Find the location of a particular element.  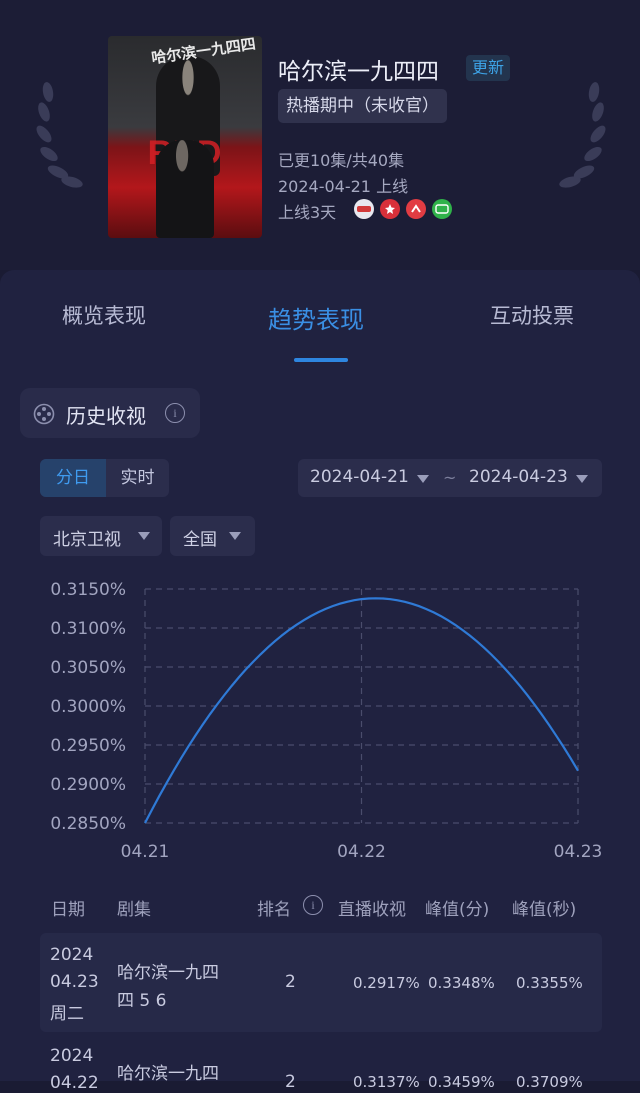

row-peak-sec: 0.3709% is located at coordinates (549, 1082).